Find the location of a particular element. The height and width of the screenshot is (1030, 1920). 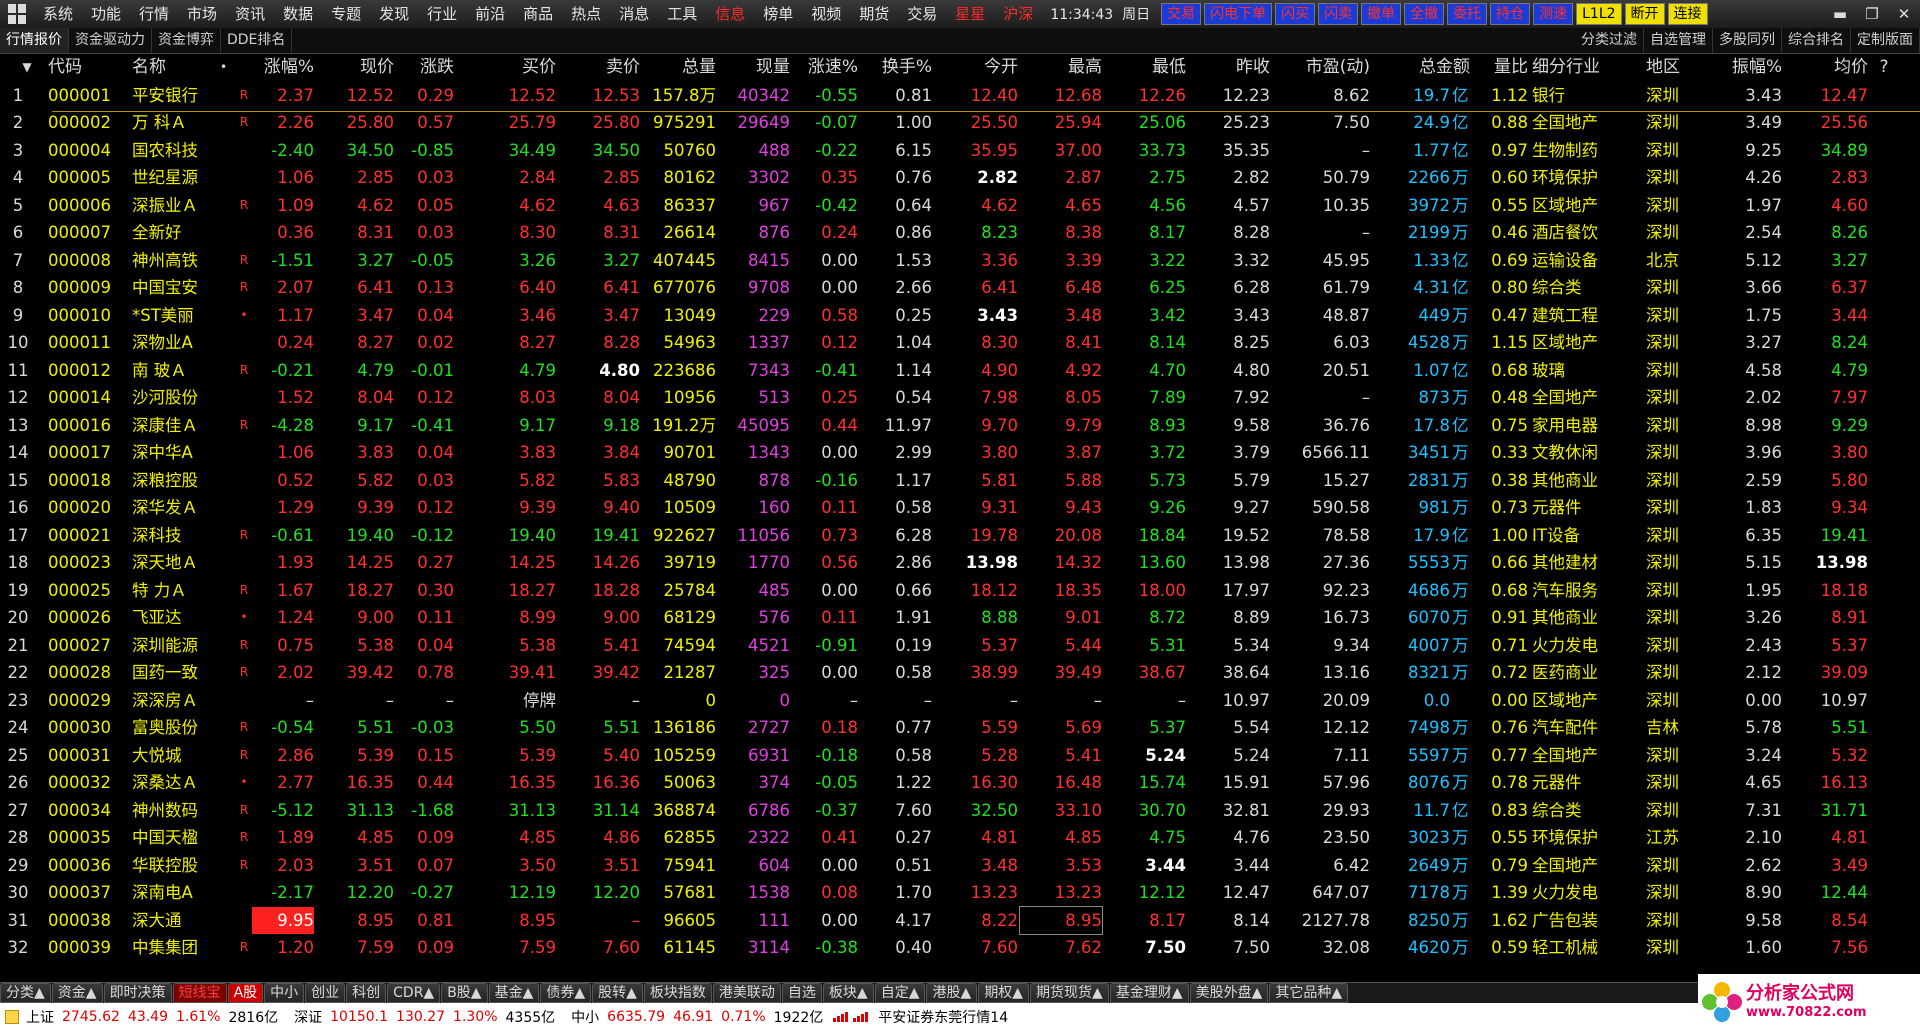

bottom-tab: 期权▲ is located at coordinates (1004, 993).